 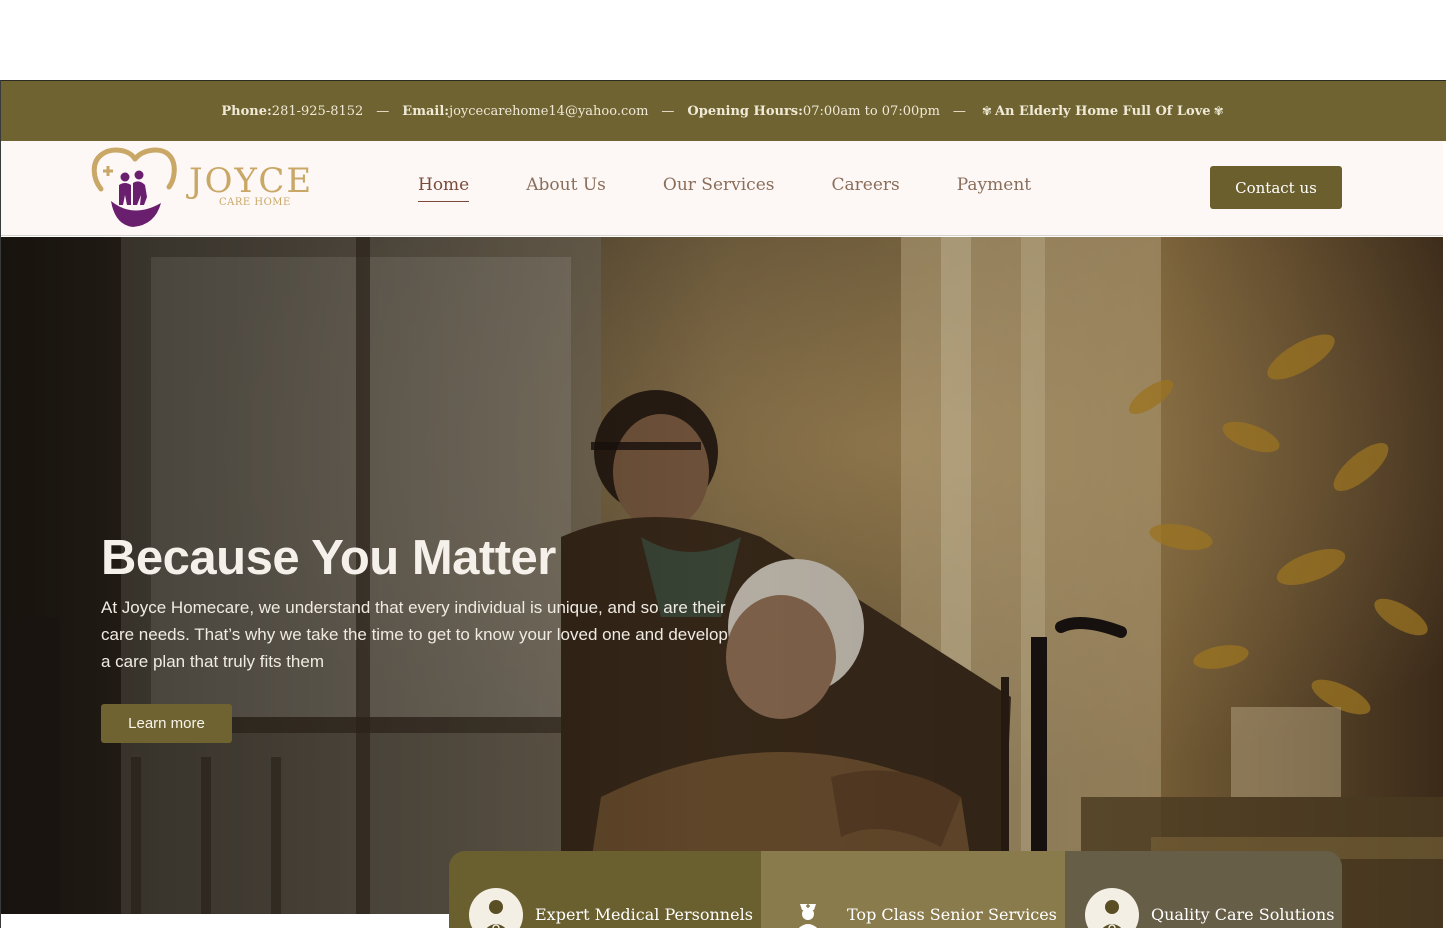 I want to click on nav-about-us: About Us, so click(x=566, y=188).